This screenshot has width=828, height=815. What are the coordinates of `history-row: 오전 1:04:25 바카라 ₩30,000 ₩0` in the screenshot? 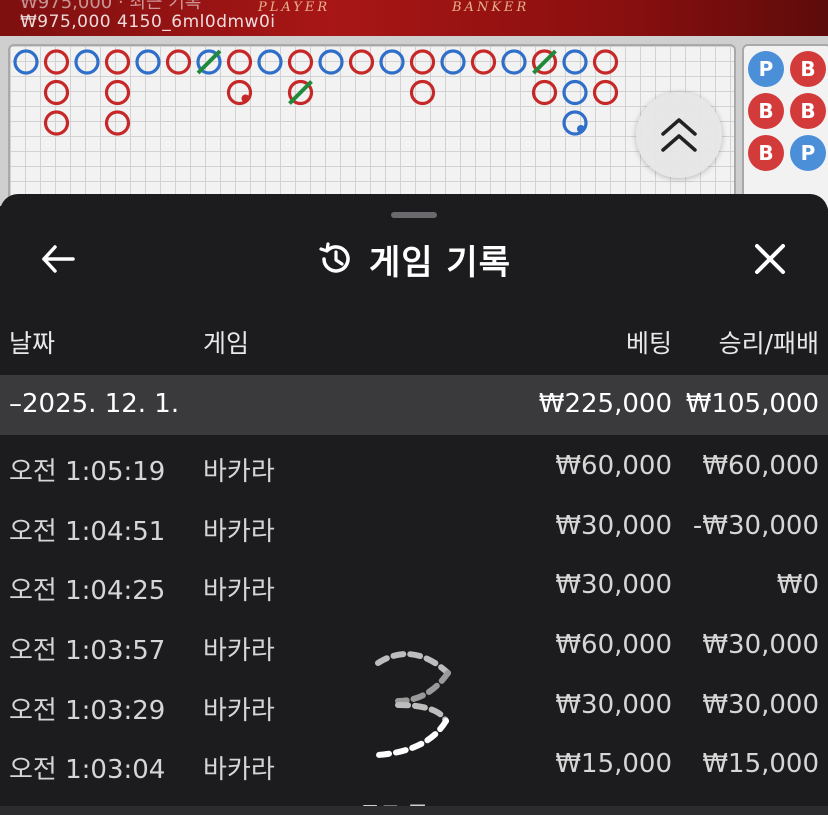 It's located at (414, 590).